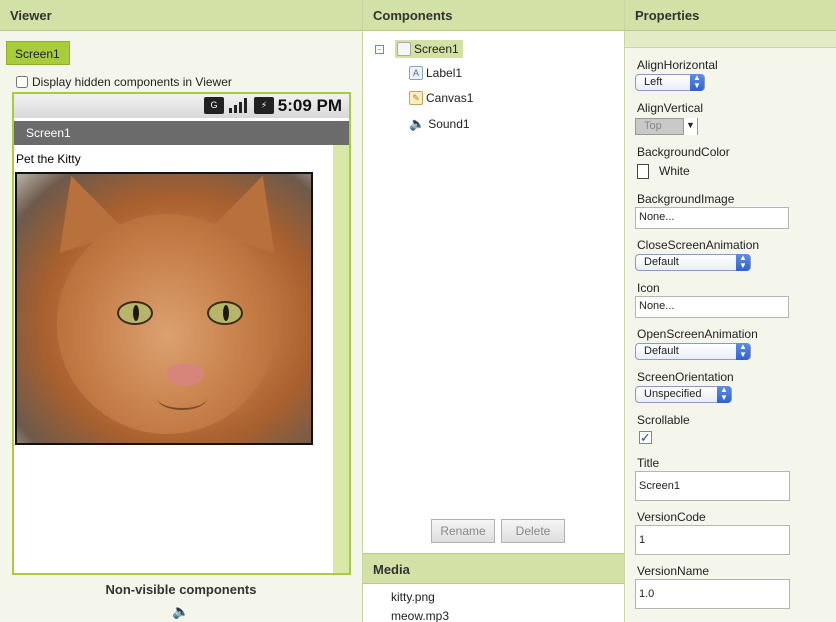 This screenshot has height=622, width=836. What do you see at coordinates (420, 615) in the screenshot?
I see `media-file: meow.mp3` at bounding box center [420, 615].